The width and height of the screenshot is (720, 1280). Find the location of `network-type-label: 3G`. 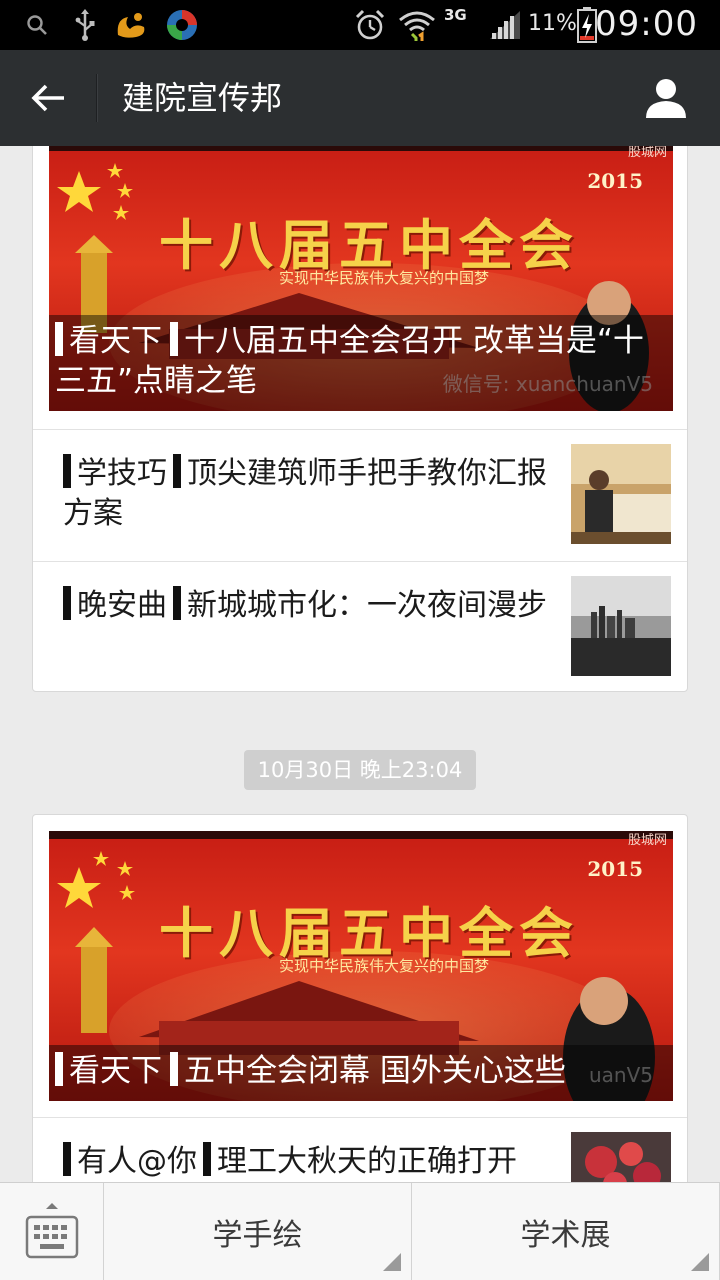

network-type-label: 3G is located at coordinates (455, 15).